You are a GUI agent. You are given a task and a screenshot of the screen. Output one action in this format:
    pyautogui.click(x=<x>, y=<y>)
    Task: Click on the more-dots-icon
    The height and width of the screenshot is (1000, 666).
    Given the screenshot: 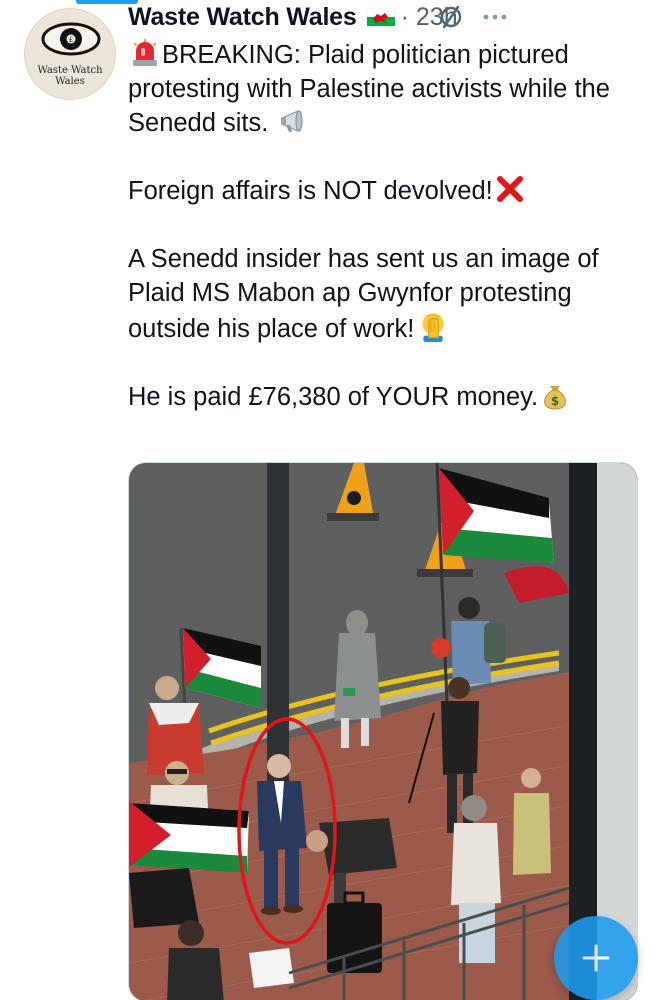 What is the action you would take?
    pyautogui.click(x=495, y=17)
    